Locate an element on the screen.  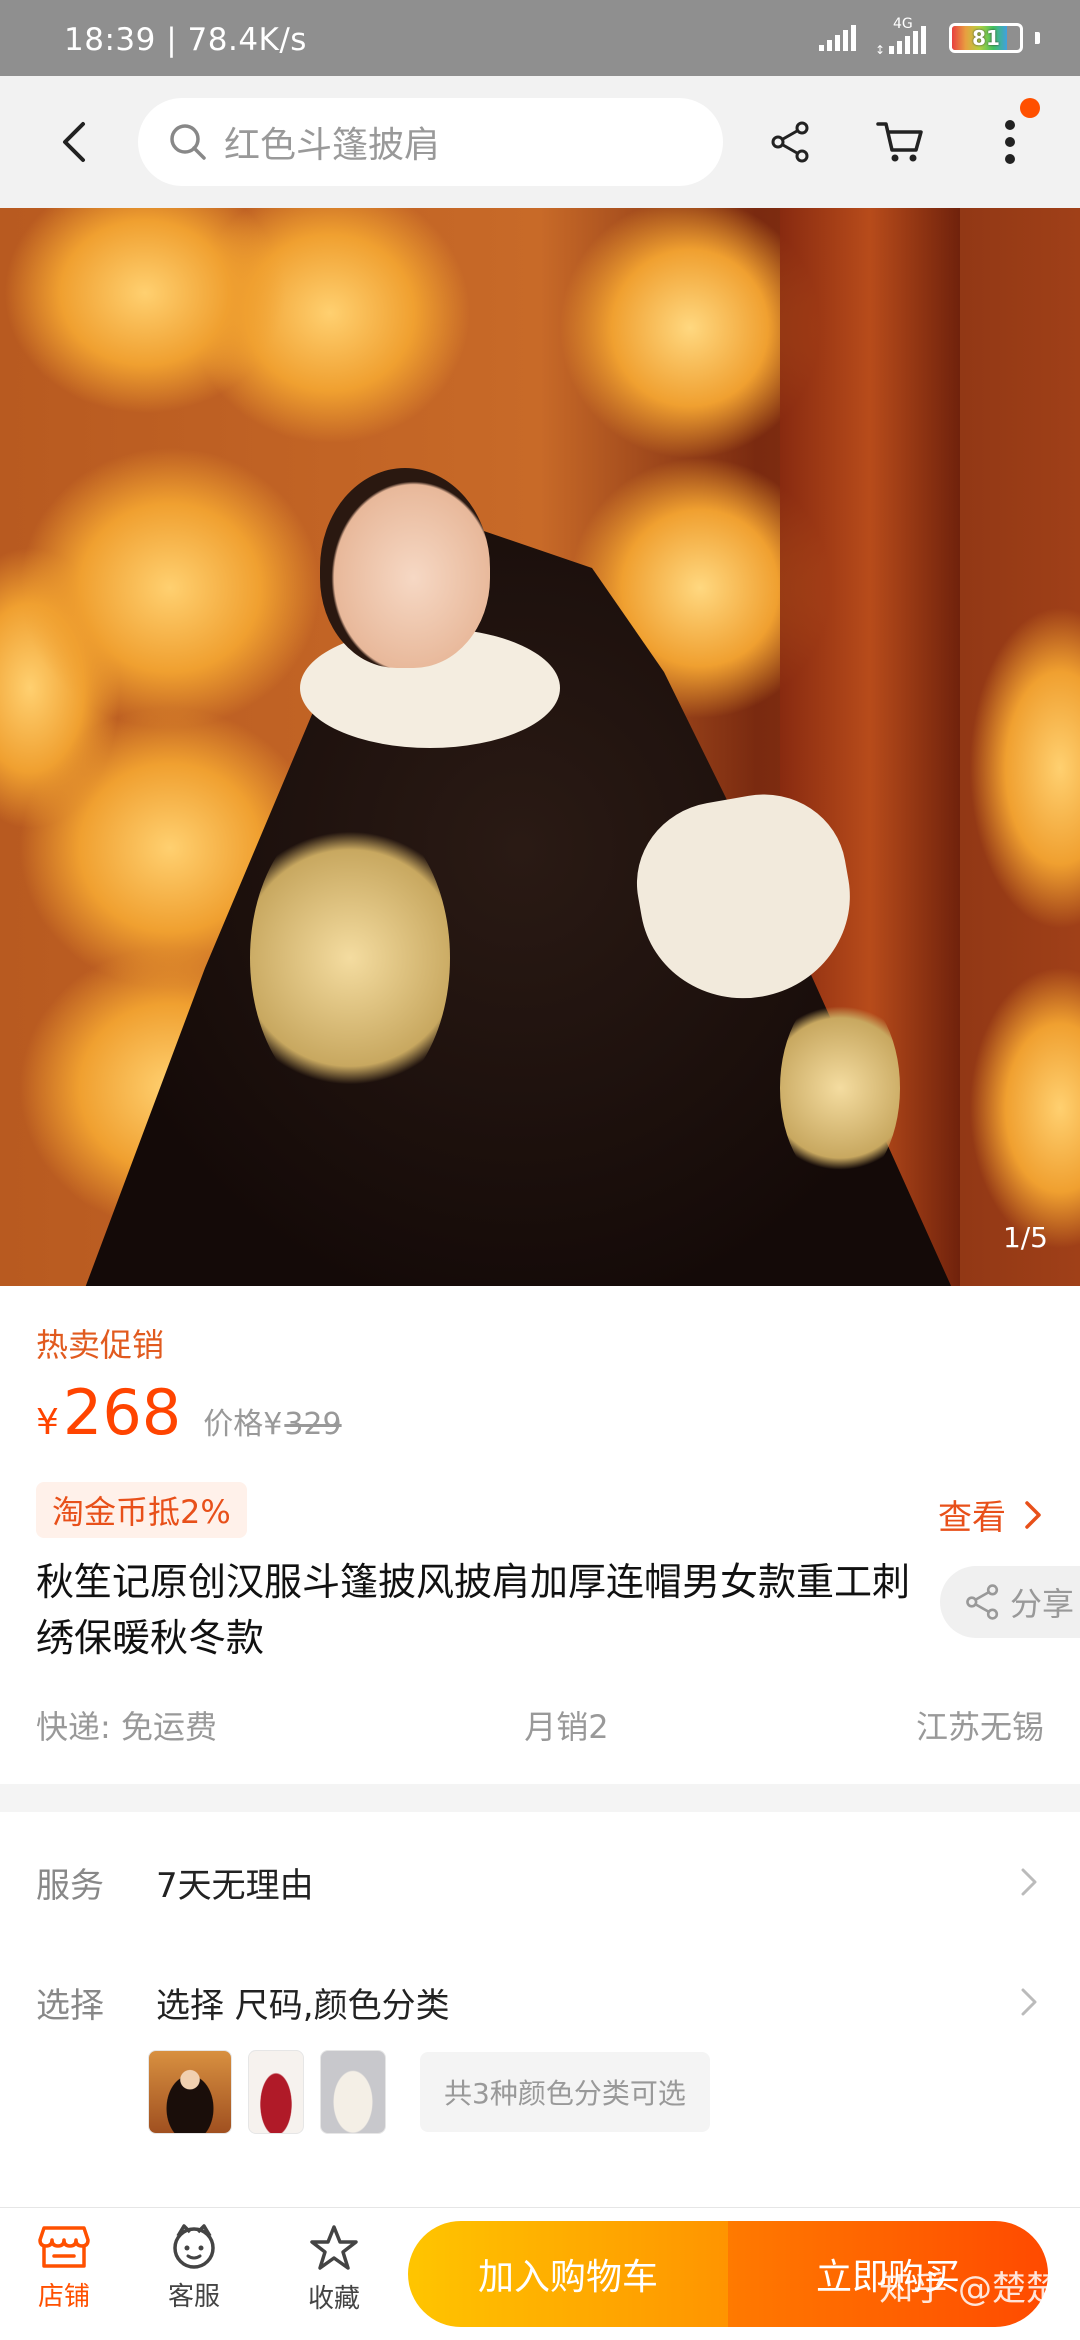
cart-button is located at coordinates (900, 142).